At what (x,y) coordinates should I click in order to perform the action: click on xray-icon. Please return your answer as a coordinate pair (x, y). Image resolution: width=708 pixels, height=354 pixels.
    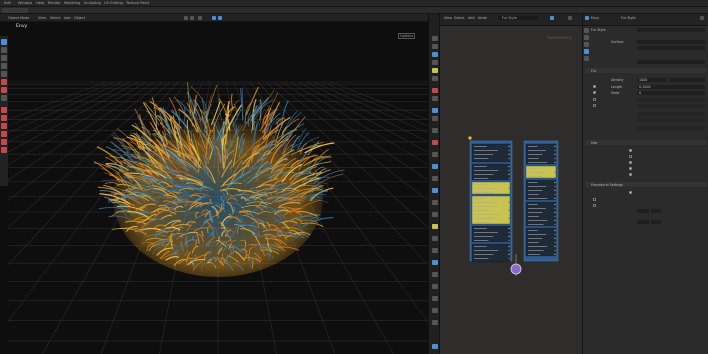
    Looking at the image, I should click on (220, 18).